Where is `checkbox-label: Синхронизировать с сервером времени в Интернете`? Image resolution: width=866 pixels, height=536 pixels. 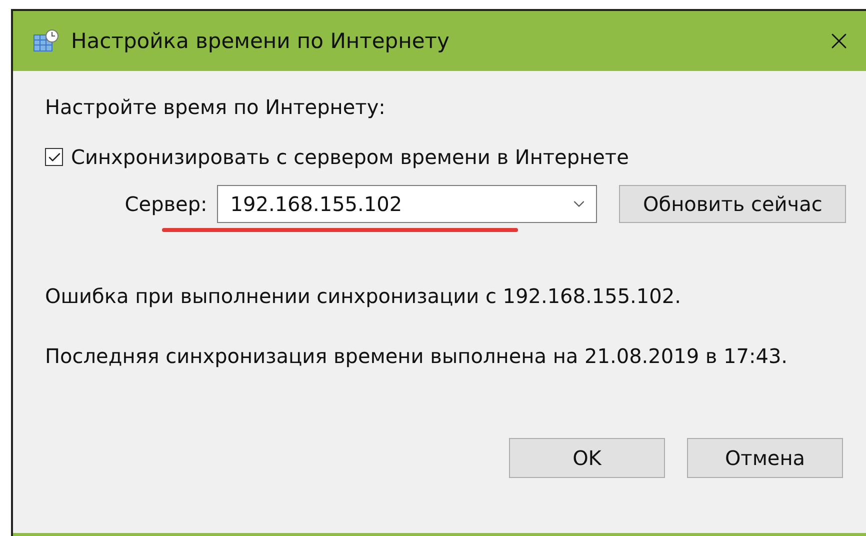
checkbox-label: Синхронизировать с сервером времени в Интернете is located at coordinates (350, 157).